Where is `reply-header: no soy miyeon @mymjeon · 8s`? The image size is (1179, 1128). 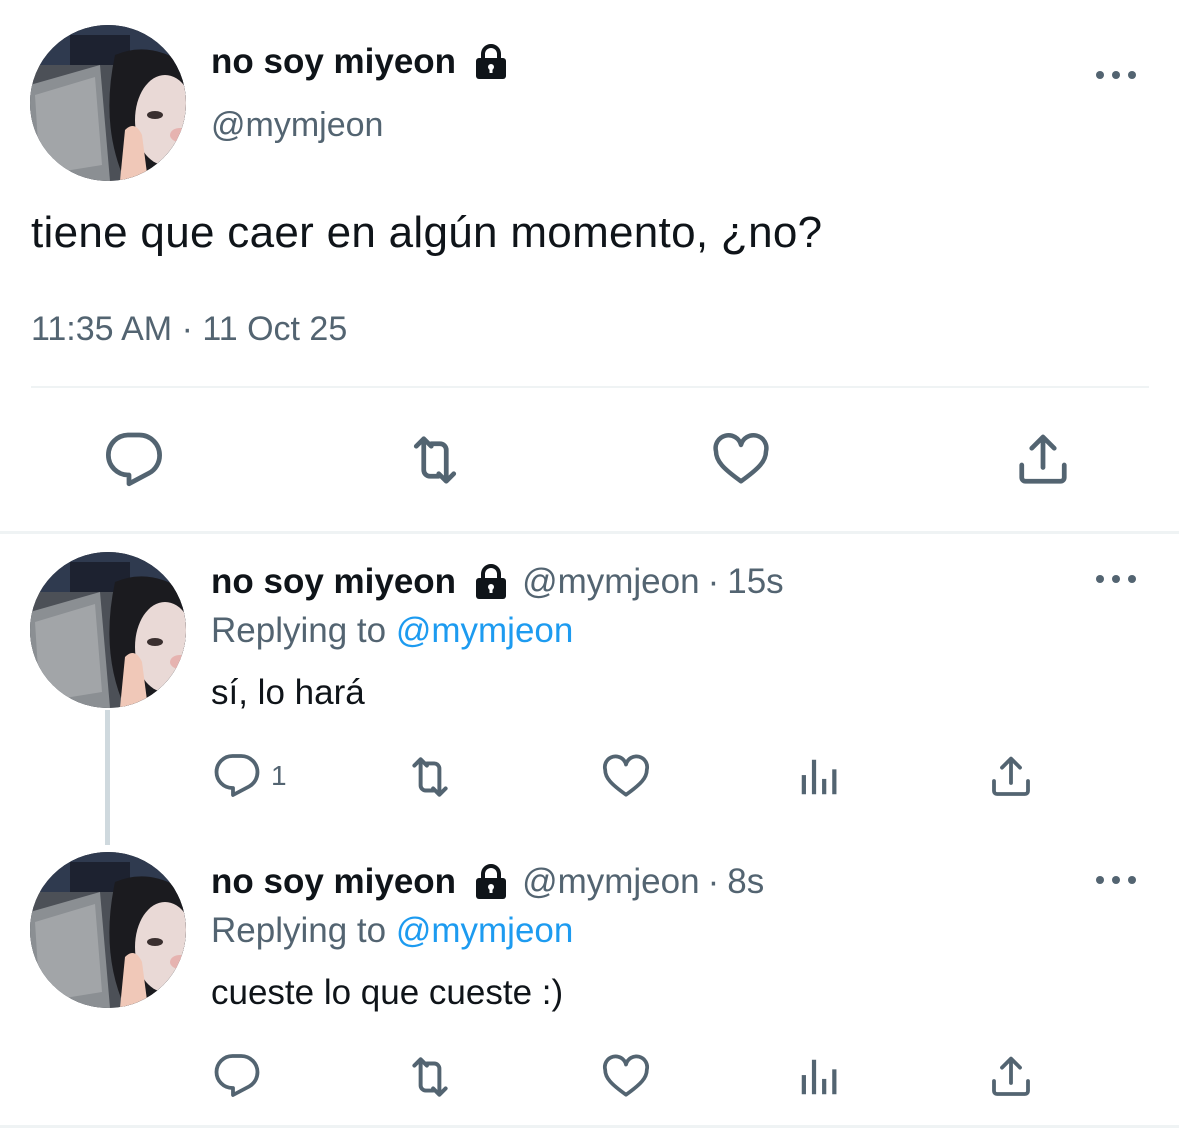 reply-header: no soy miyeon @mymjeon · 8s is located at coordinates (487, 882).